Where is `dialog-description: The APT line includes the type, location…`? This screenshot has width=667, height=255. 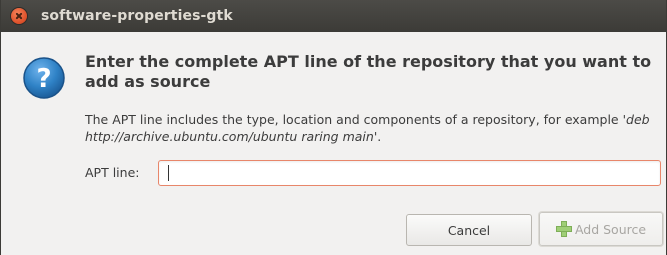
dialog-description: The APT line includes the type, location… is located at coordinates (372, 128).